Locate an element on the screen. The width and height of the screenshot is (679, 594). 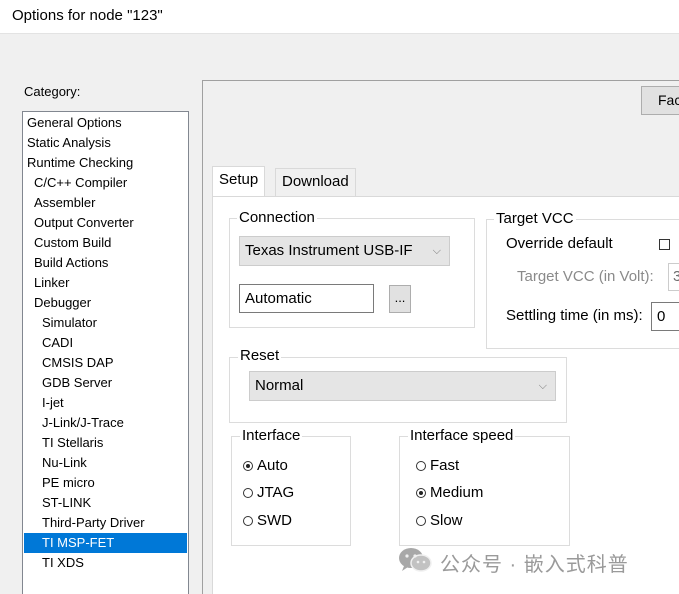
interface-option-auto-label: Auto is located at coordinates (272, 465).